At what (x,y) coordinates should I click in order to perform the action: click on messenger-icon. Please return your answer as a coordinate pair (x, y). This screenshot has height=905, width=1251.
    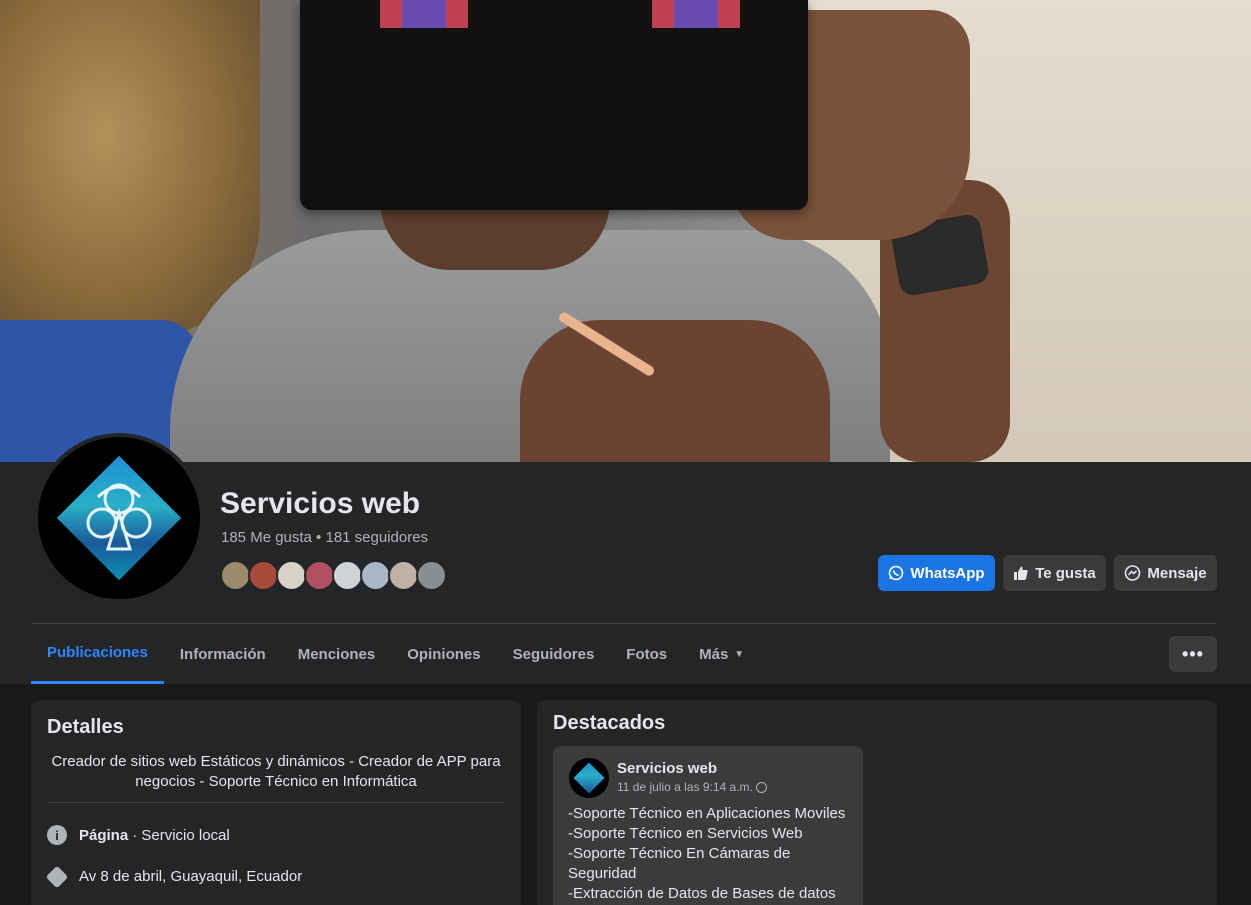
    Looking at the image, I should click on (1133, 572).